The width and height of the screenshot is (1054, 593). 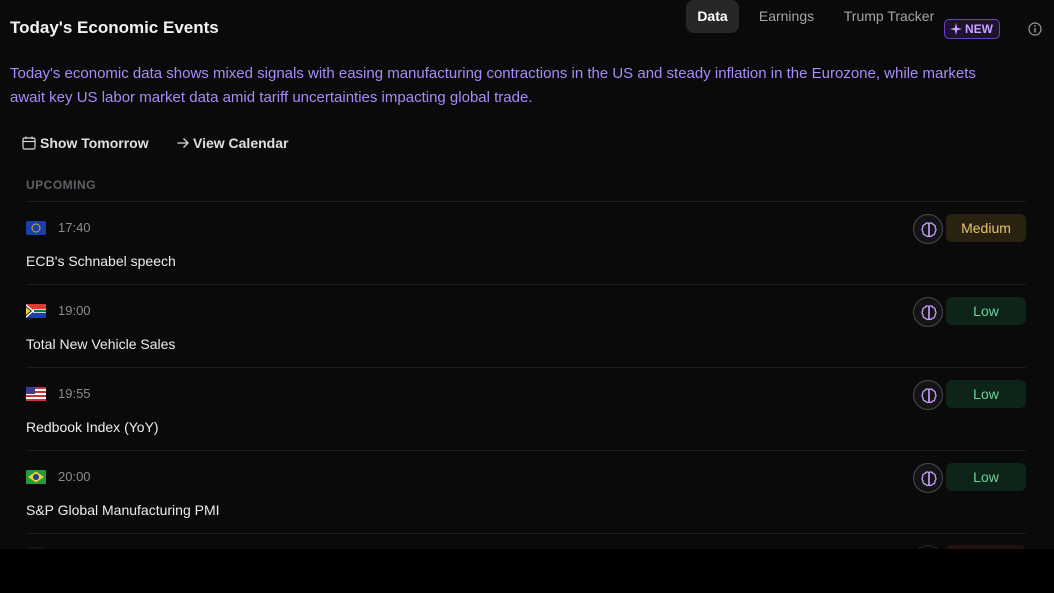 What do you see at coordinates (36, 394) in the screenshot?
I see `flag-us-icon` at bounding box center [36, 394].